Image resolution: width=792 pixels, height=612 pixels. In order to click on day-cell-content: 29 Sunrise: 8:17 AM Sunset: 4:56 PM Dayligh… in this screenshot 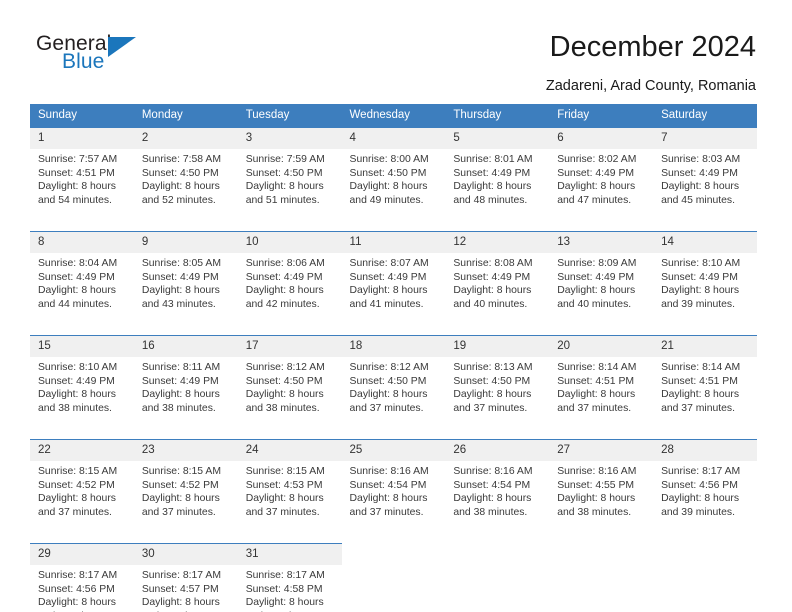, I will do `click(82, 577)`.